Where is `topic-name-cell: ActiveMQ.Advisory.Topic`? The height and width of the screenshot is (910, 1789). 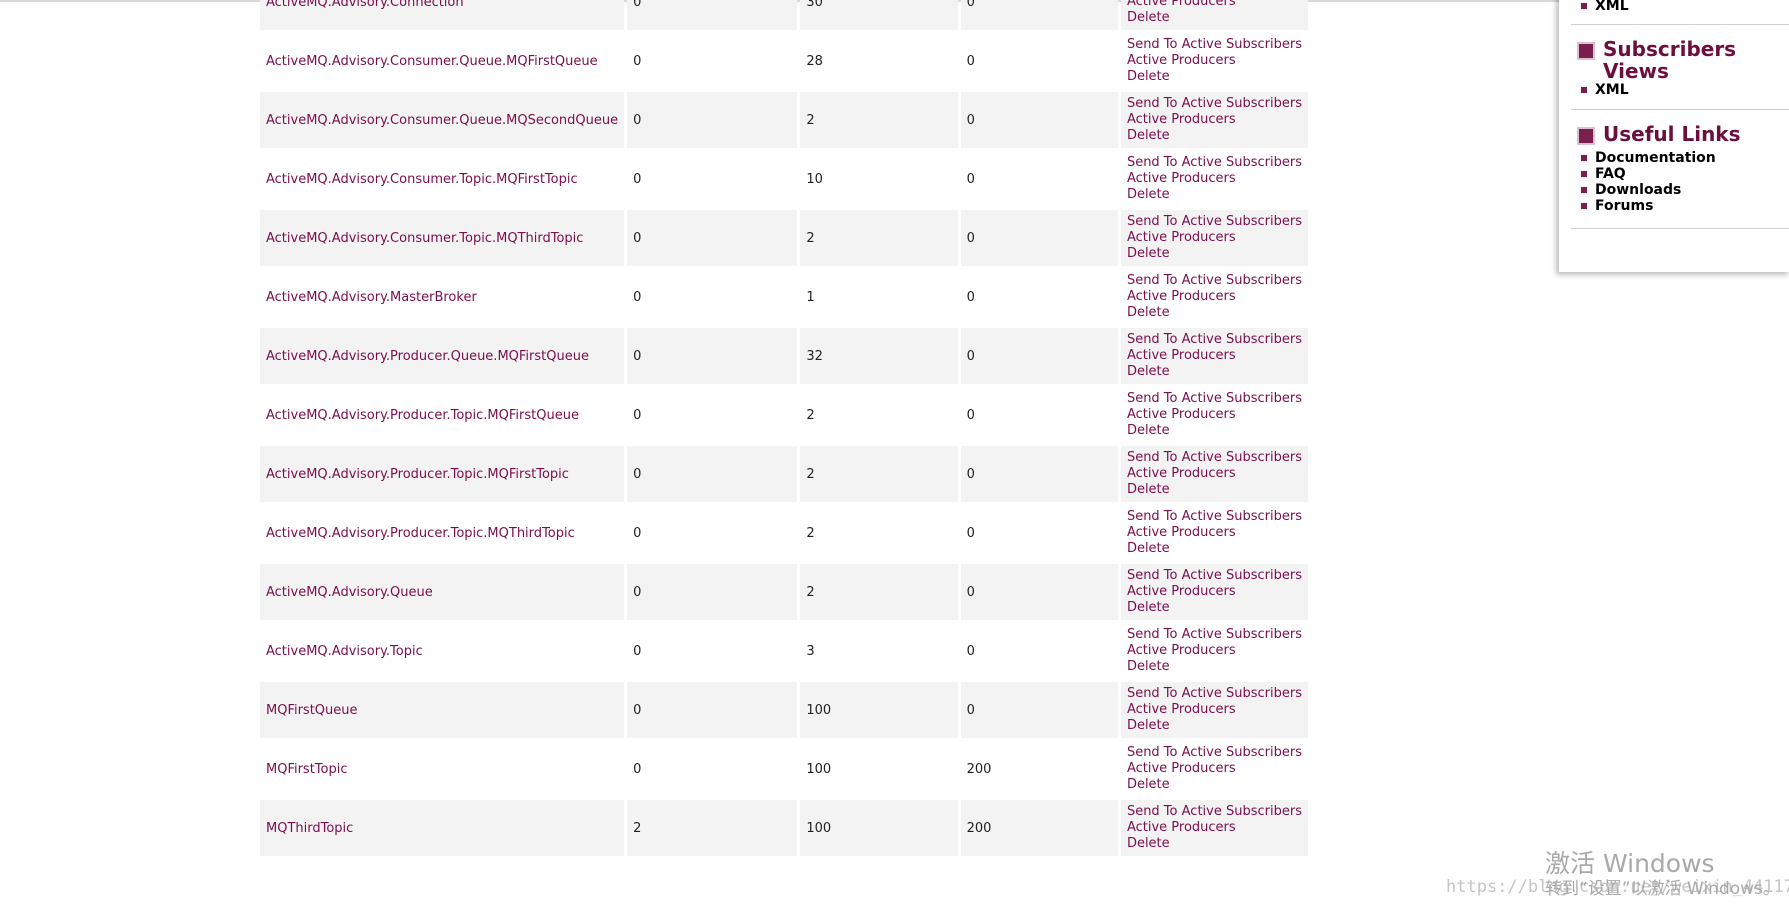 topic-name-cell: ActiveMQ.Advisory.Topic is located at coordinates (442, 651).